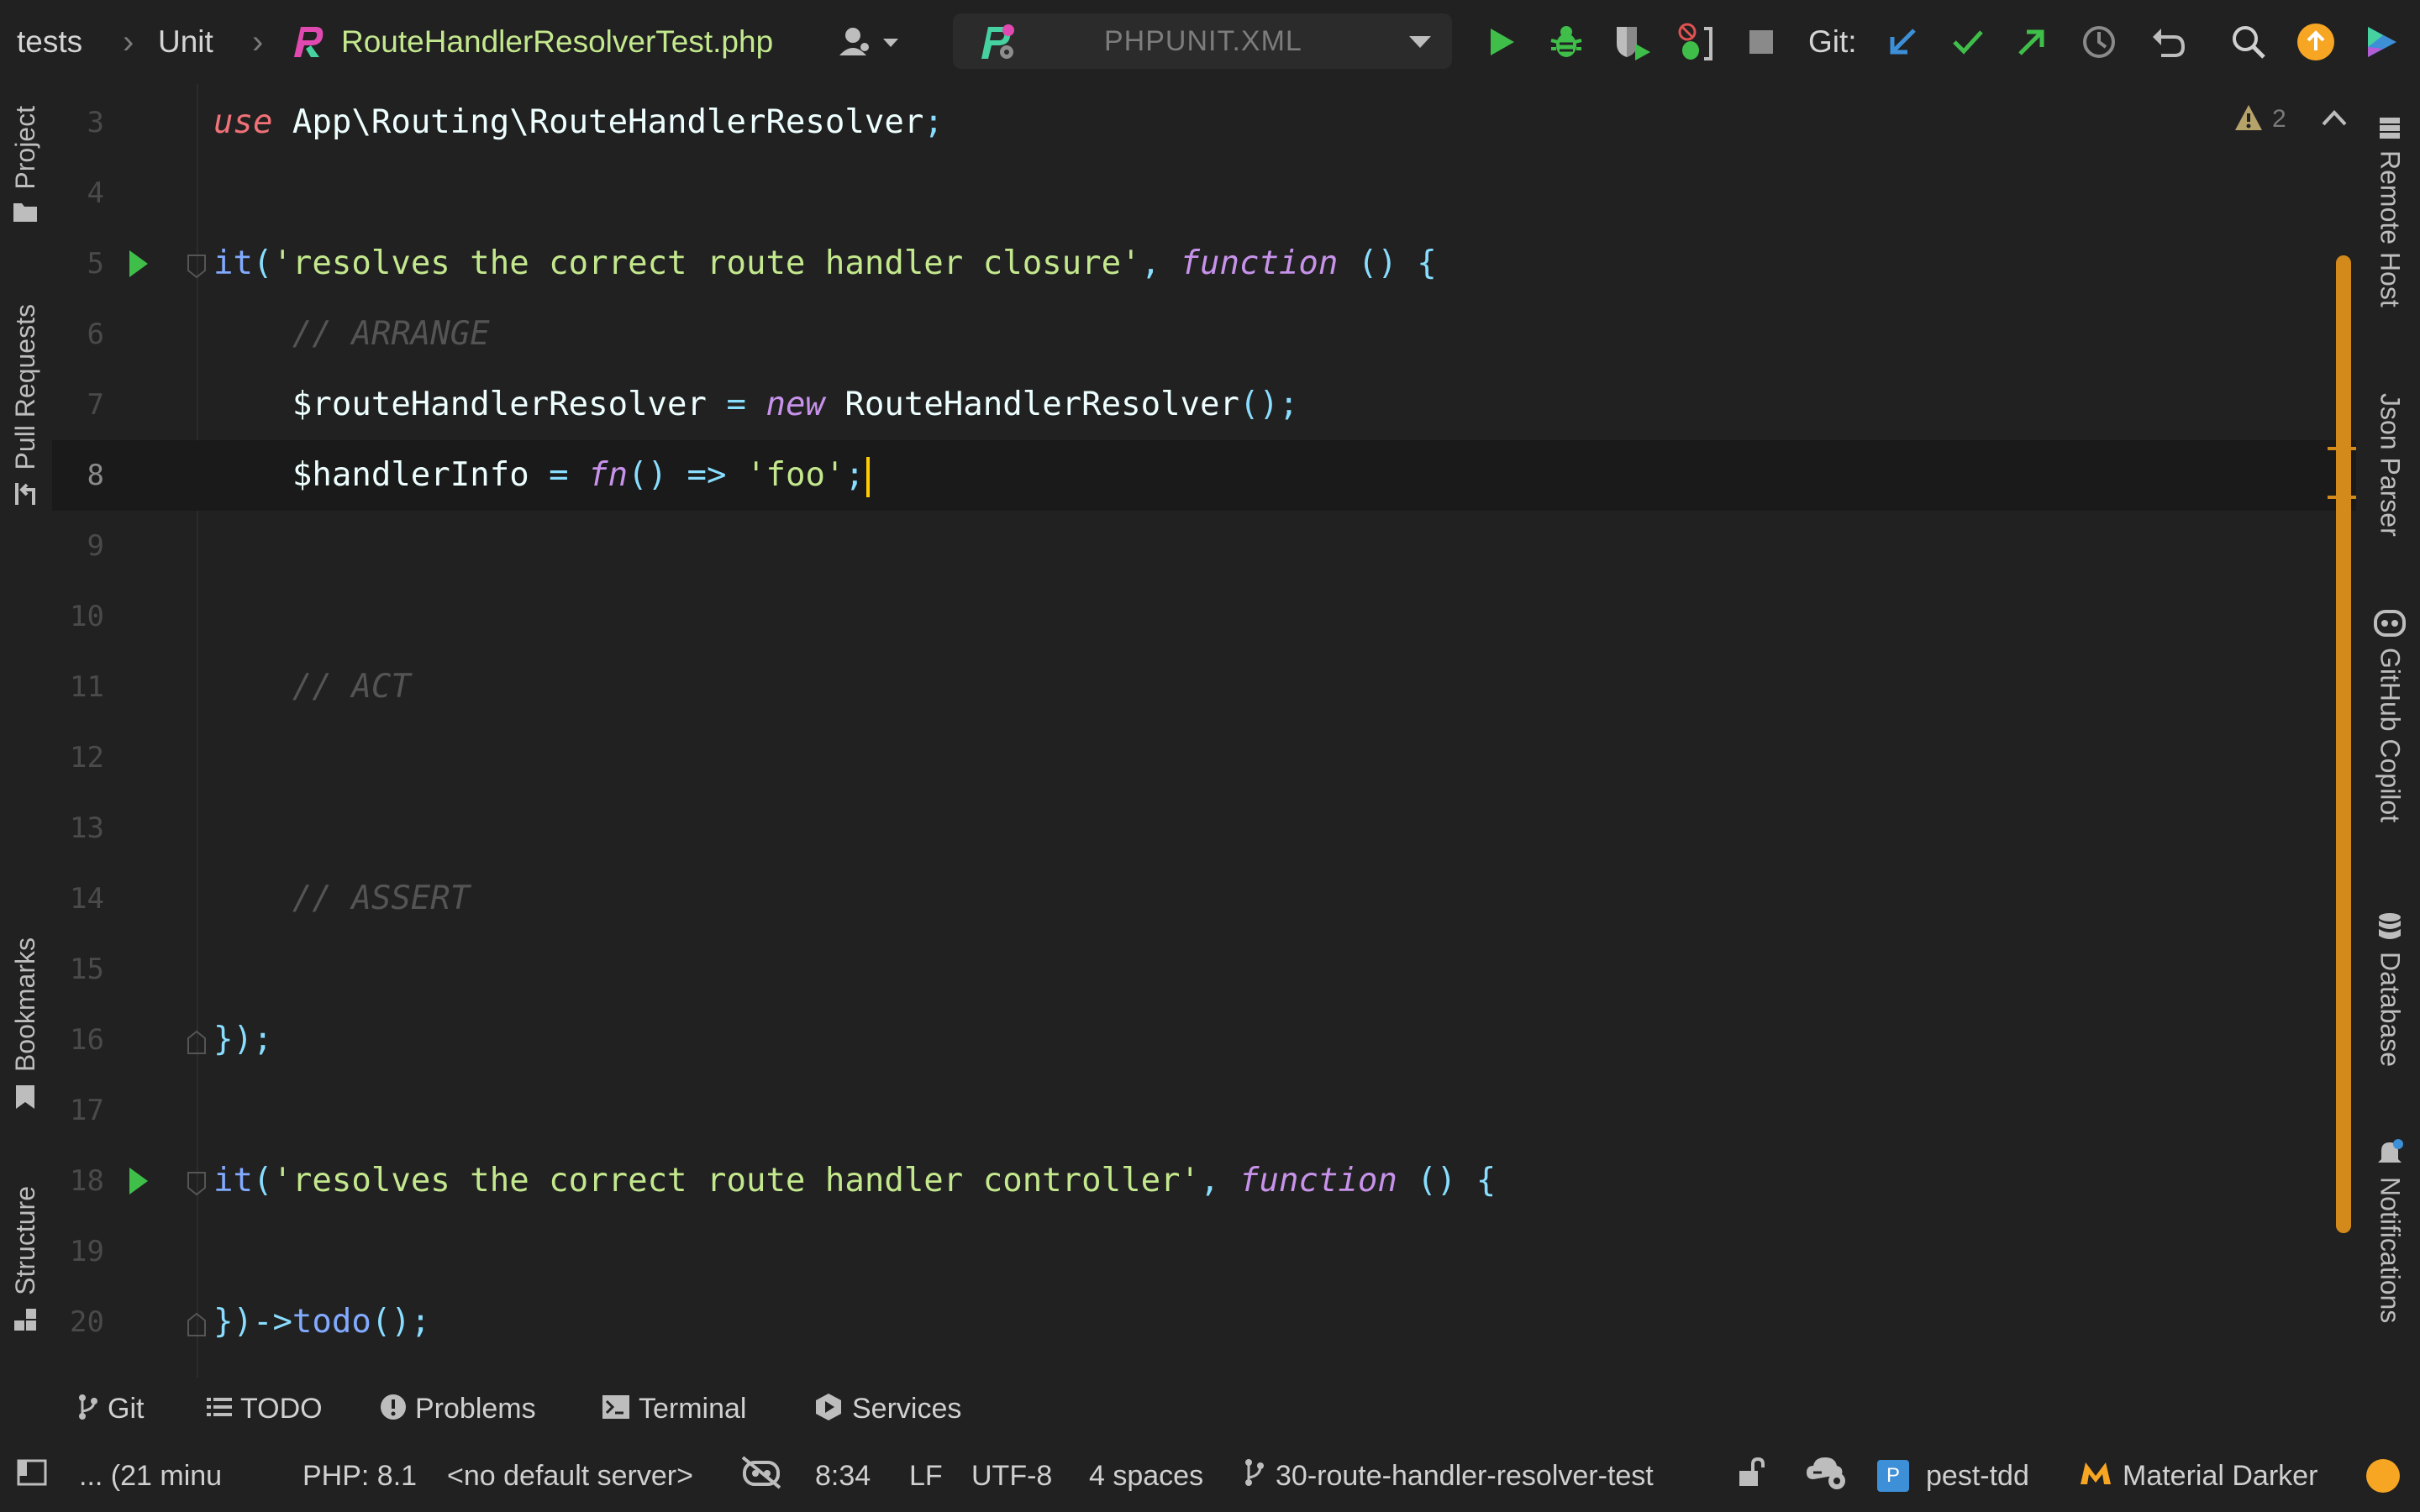 The height and width of the screenshot is (1512, 2420). I want to click on rollback-icon, so click(2167, 42).